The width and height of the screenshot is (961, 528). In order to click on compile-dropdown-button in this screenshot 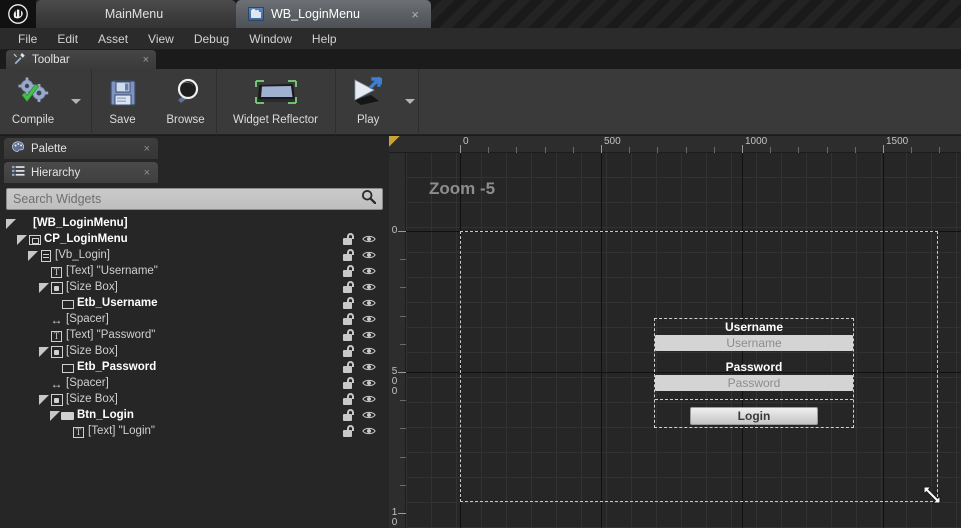, I will do `click(76, 101)`.